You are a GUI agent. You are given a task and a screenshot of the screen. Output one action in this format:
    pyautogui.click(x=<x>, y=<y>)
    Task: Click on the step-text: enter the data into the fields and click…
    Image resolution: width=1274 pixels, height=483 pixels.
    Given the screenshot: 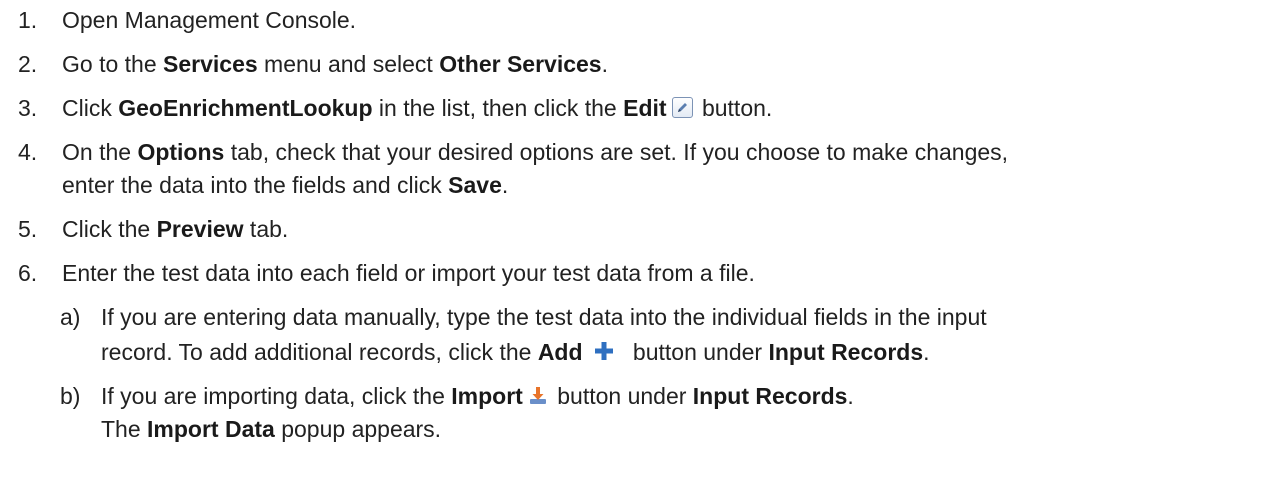 What is the action you would take?
    pyautogui.click(x=285, y=185)
    